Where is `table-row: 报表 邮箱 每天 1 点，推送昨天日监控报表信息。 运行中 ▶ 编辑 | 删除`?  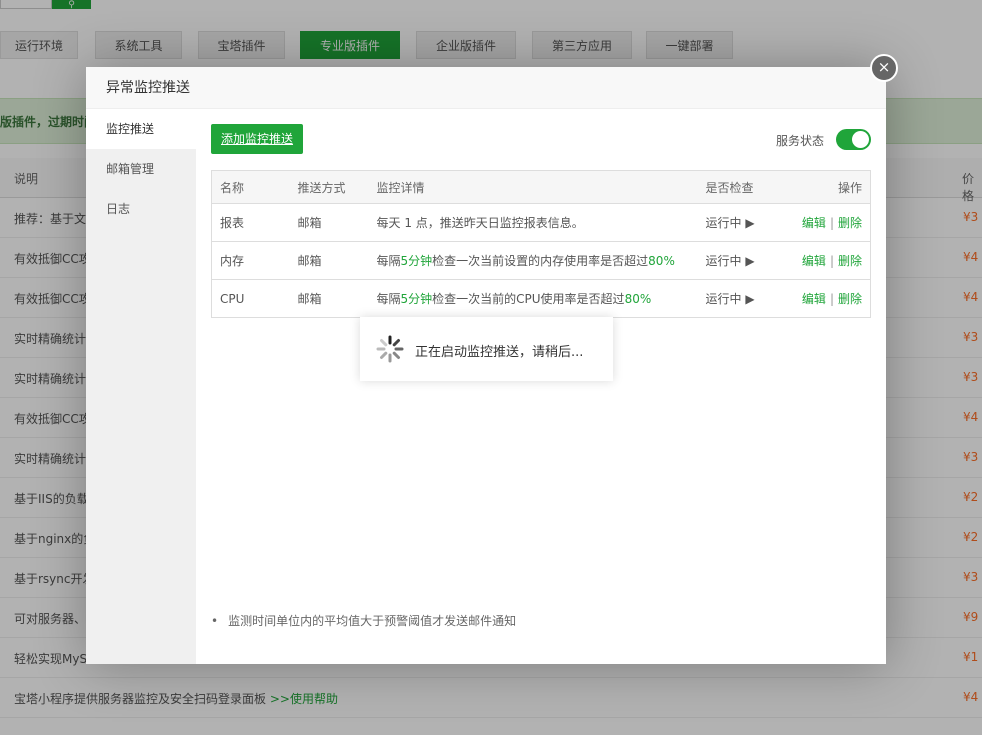 table-row: 报表 邮箱 每天 1 点，推送昨天日监控报表信息。 运行中 ▶ 编辑 | 删除 is located at coordinates (541, 222).